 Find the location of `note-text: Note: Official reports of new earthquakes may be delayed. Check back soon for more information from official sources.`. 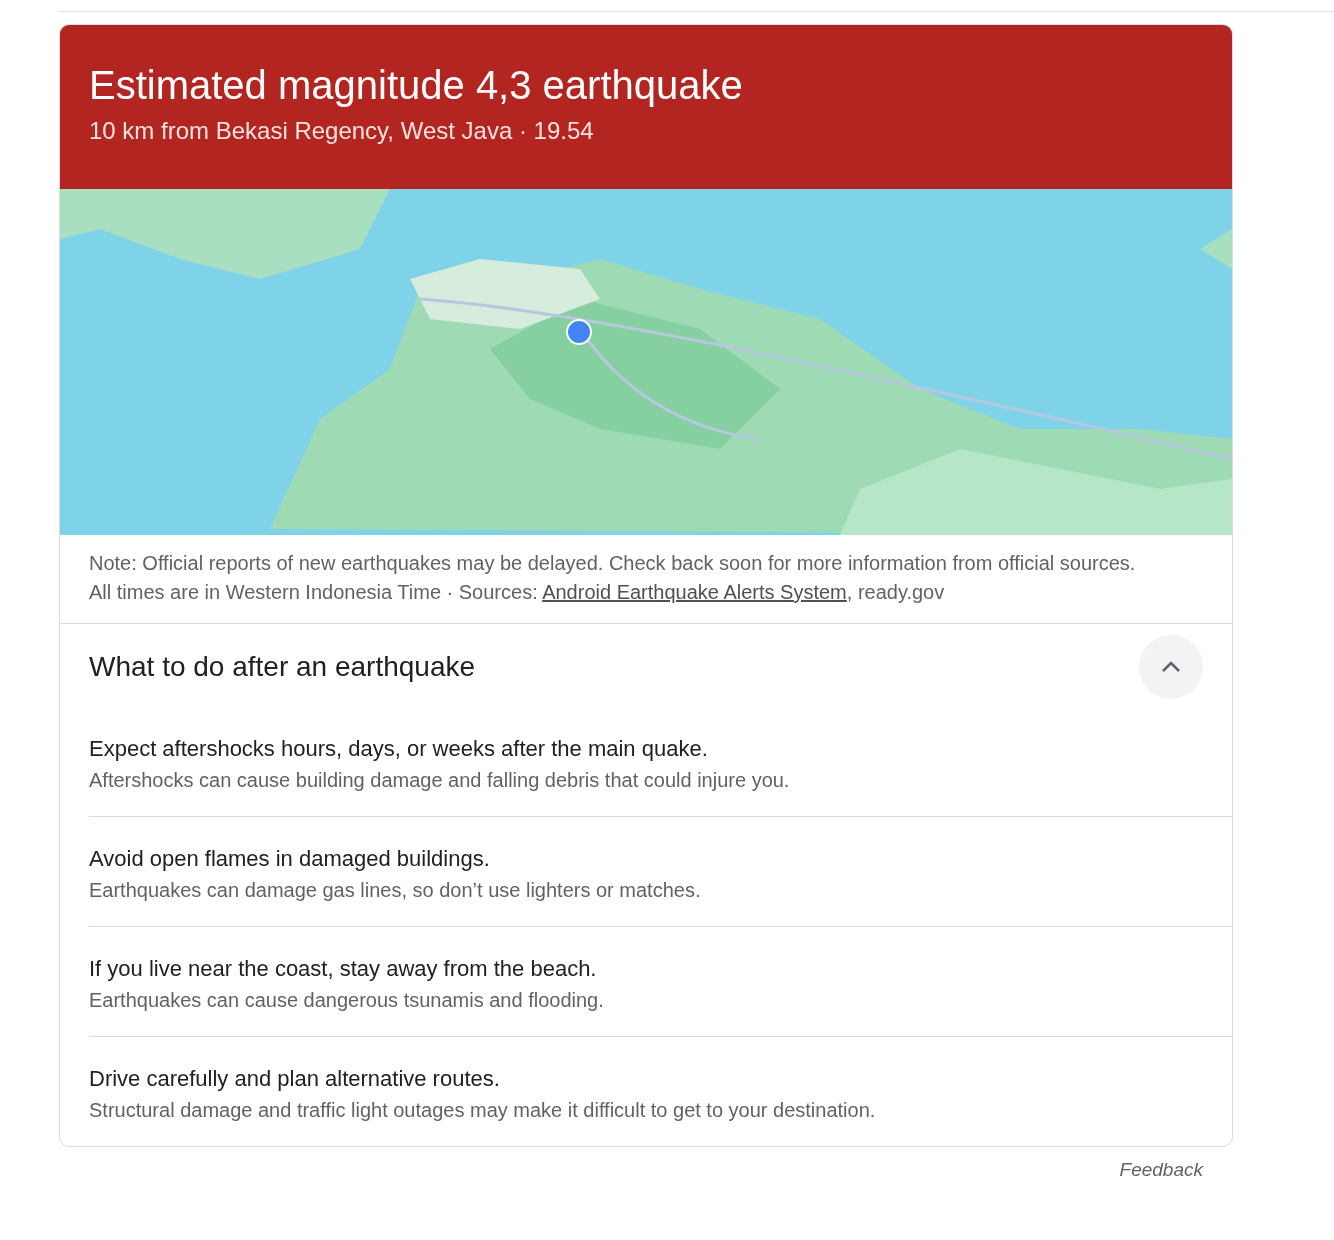

note-text: Note: Official reports of new earthquakes may be delayed. Check back soon for more information from official sources. is located at coordinates (613, 563).